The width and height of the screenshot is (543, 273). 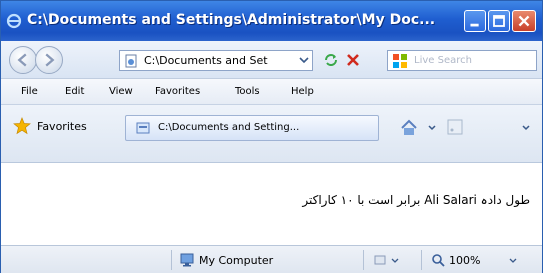 I want to click on close-button, so click(x=524, y=21).